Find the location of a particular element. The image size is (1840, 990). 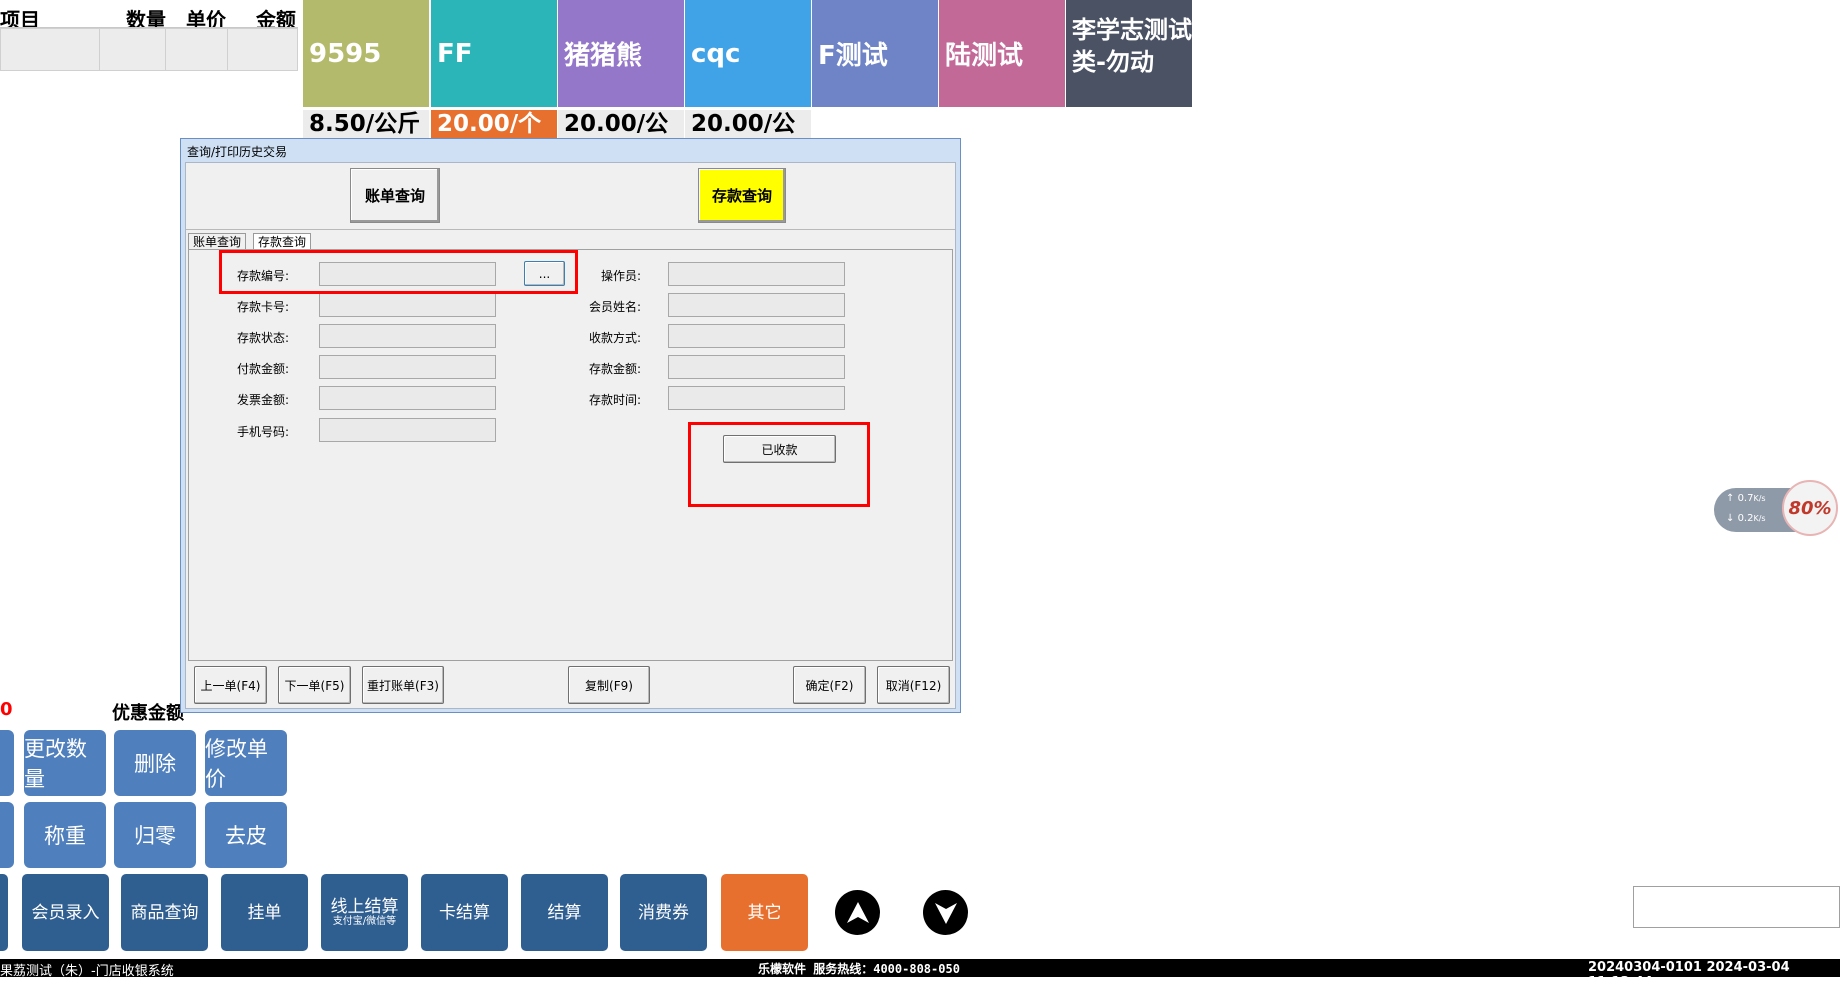

label-operator: 操作员: is located at coordinates (620, 276).